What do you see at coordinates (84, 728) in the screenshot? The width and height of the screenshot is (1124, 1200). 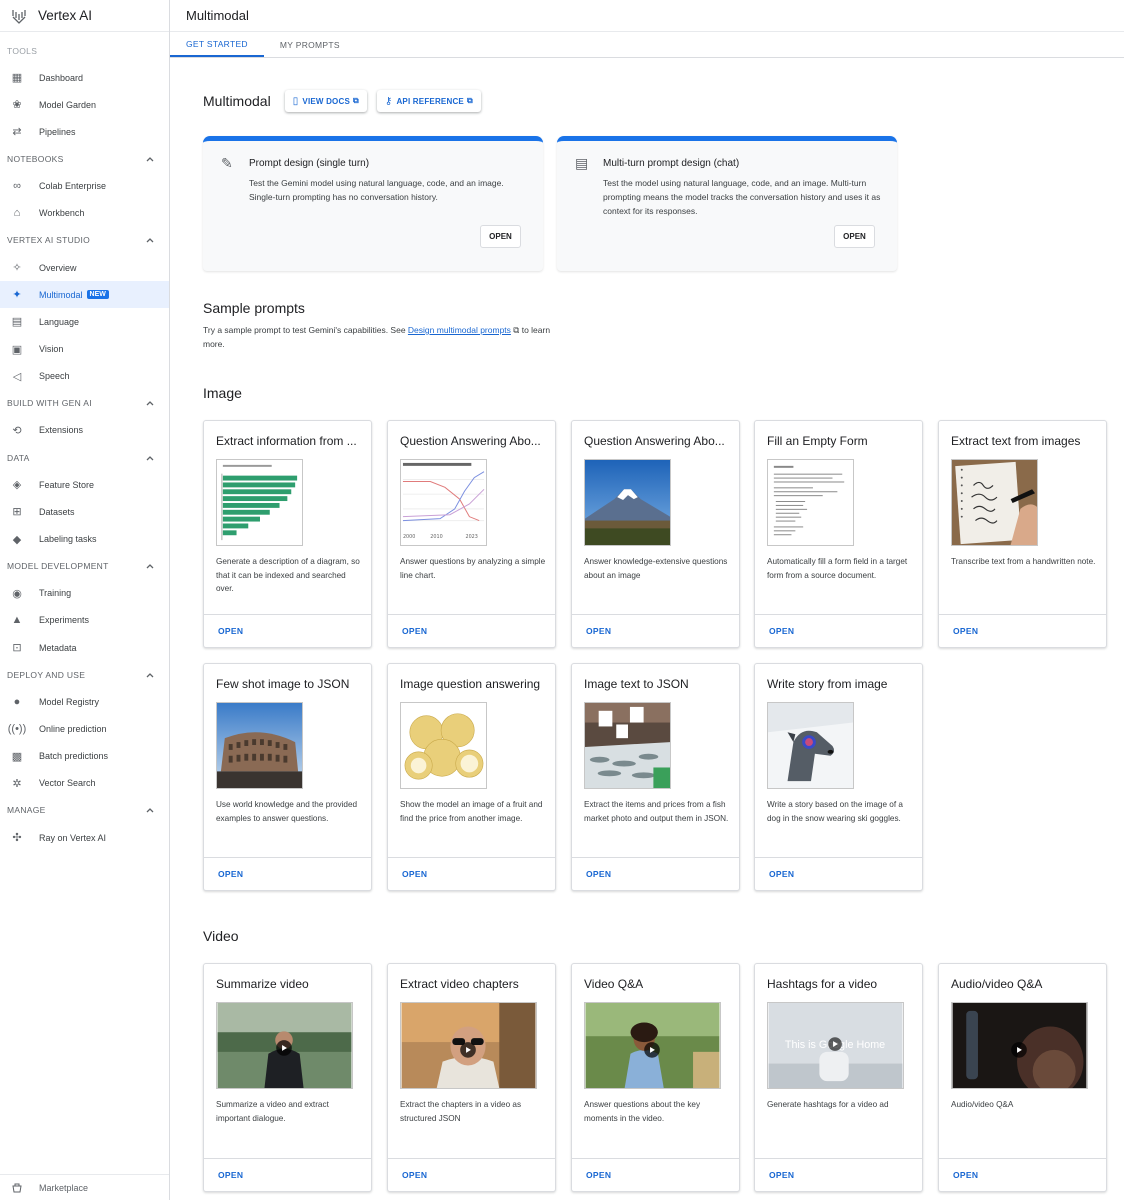 I see `sidebar-item-online-prediction: ((•)) Online prediction` at bounding box center [84, 728].